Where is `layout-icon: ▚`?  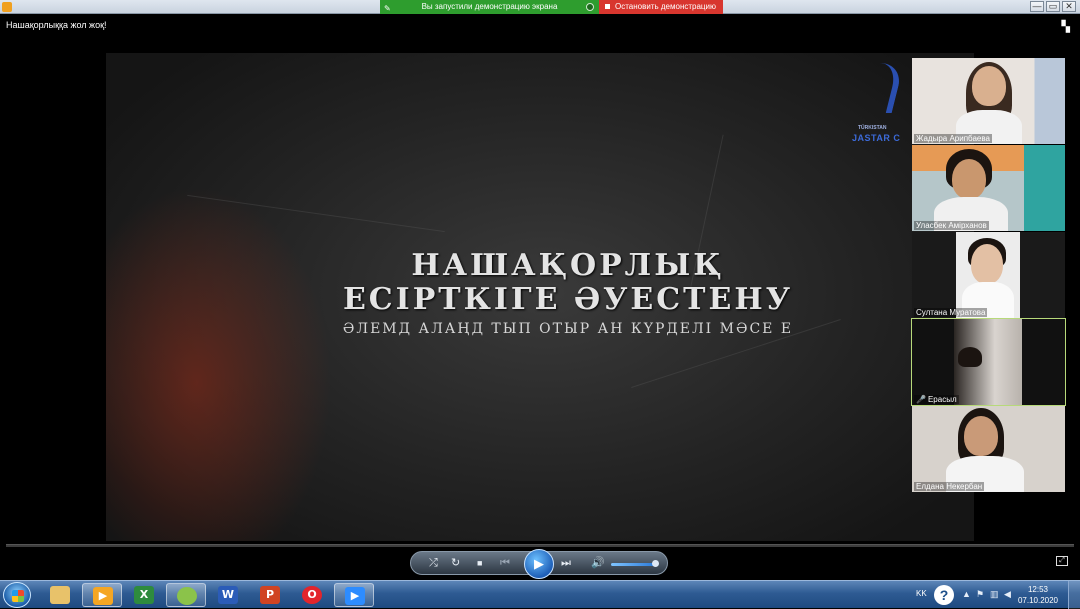 layout-icon: ▚ is located at coordinates (1066, 26).